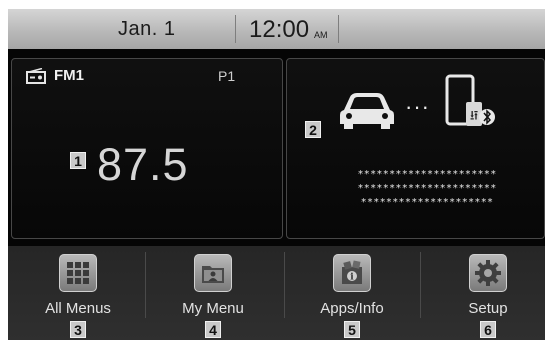 The width and height of the screenshot is (552, 340). I want to click on car-icon, so click(367, 111).